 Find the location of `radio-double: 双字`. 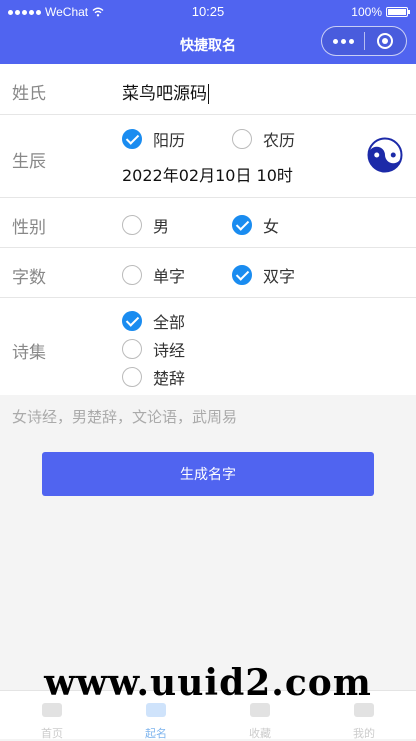

radio-double: 双字 is located at coordinates (263, 275).